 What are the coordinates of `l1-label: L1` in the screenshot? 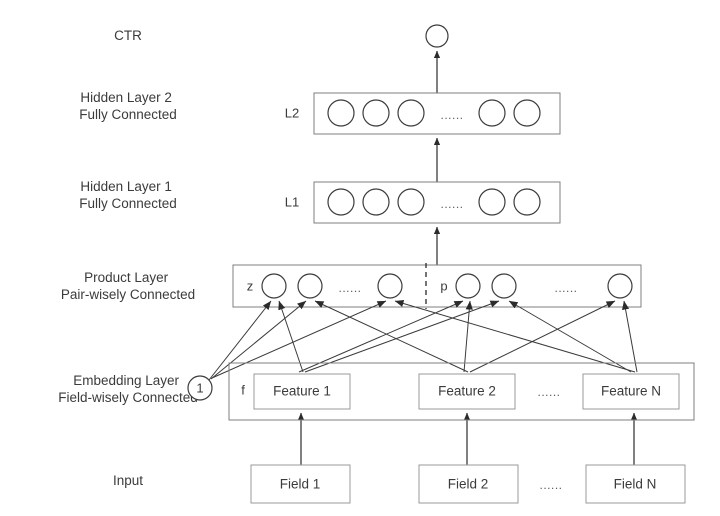 It's located at (292, 201).